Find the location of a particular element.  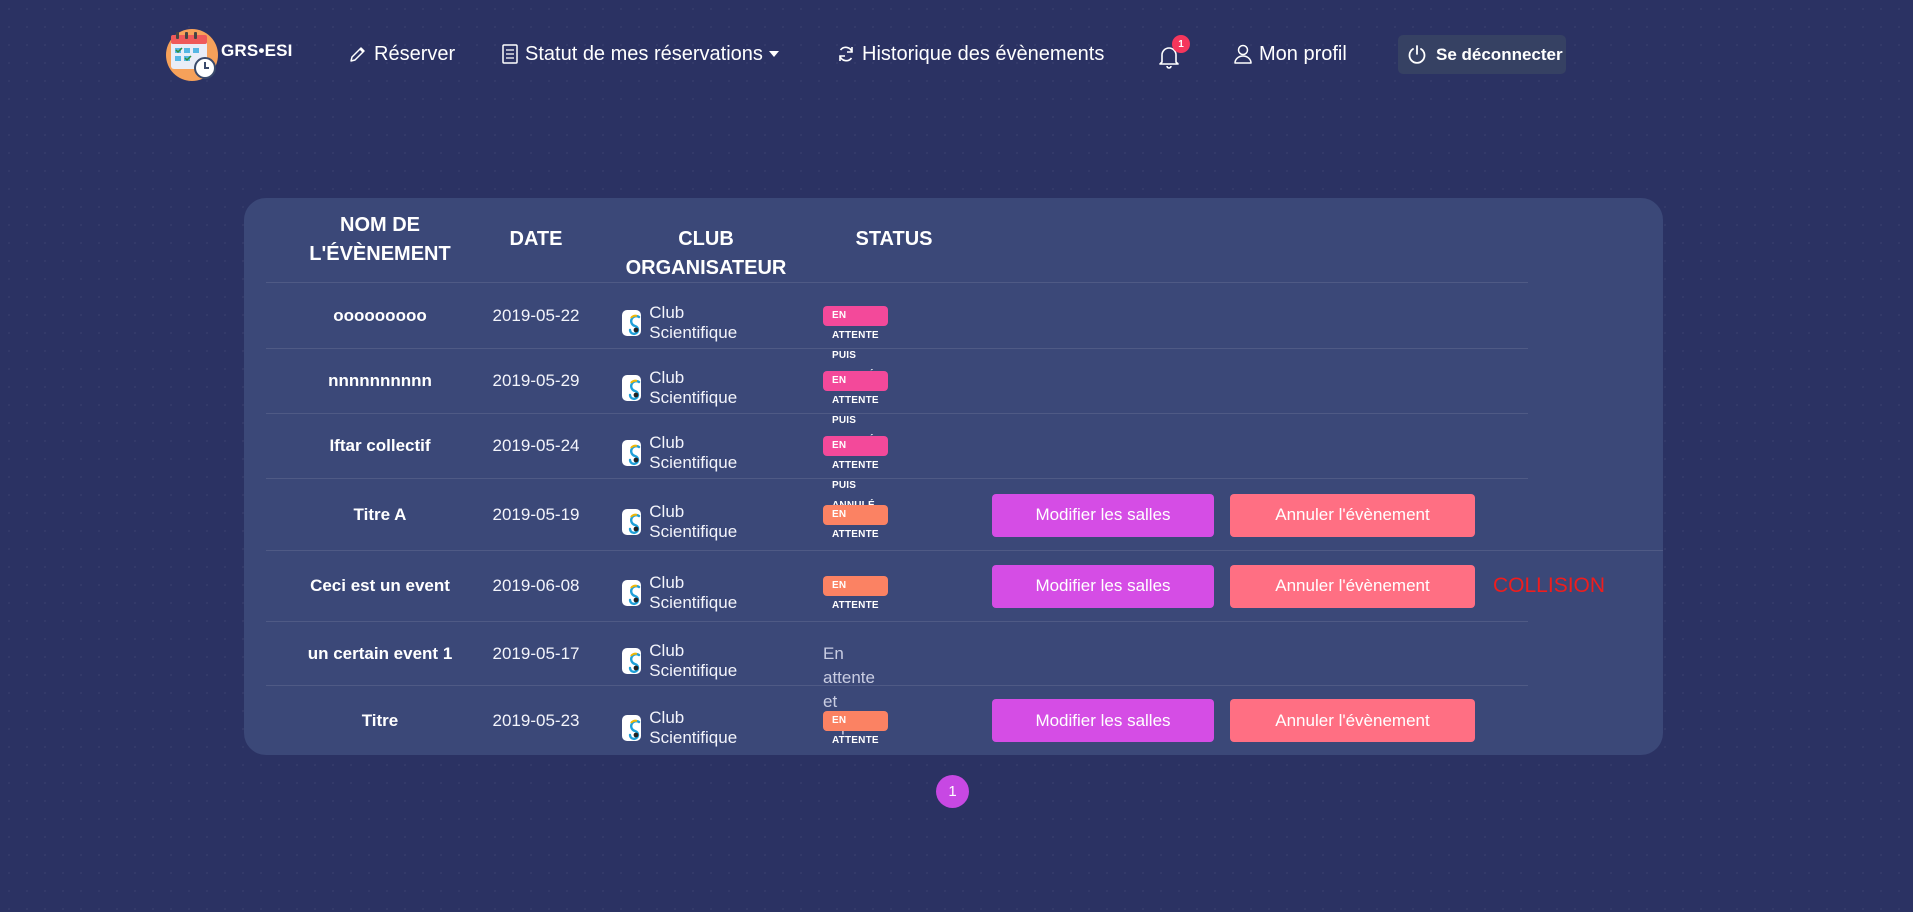

cell-event-name: ooooooooo is located at coordinates (380, 315).